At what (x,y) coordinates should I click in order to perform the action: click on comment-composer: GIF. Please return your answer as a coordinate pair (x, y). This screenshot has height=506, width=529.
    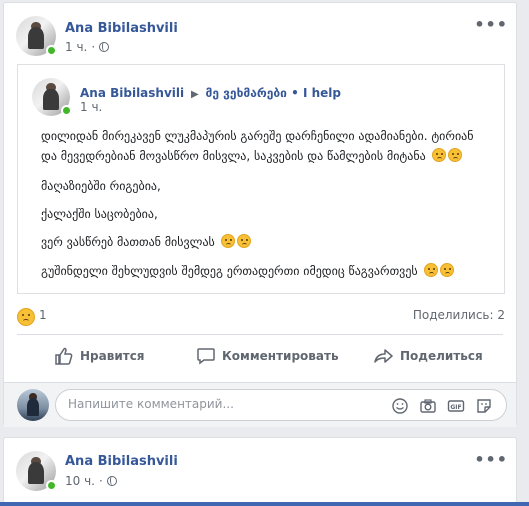
    Looking at the image, I should click on (260, 404).